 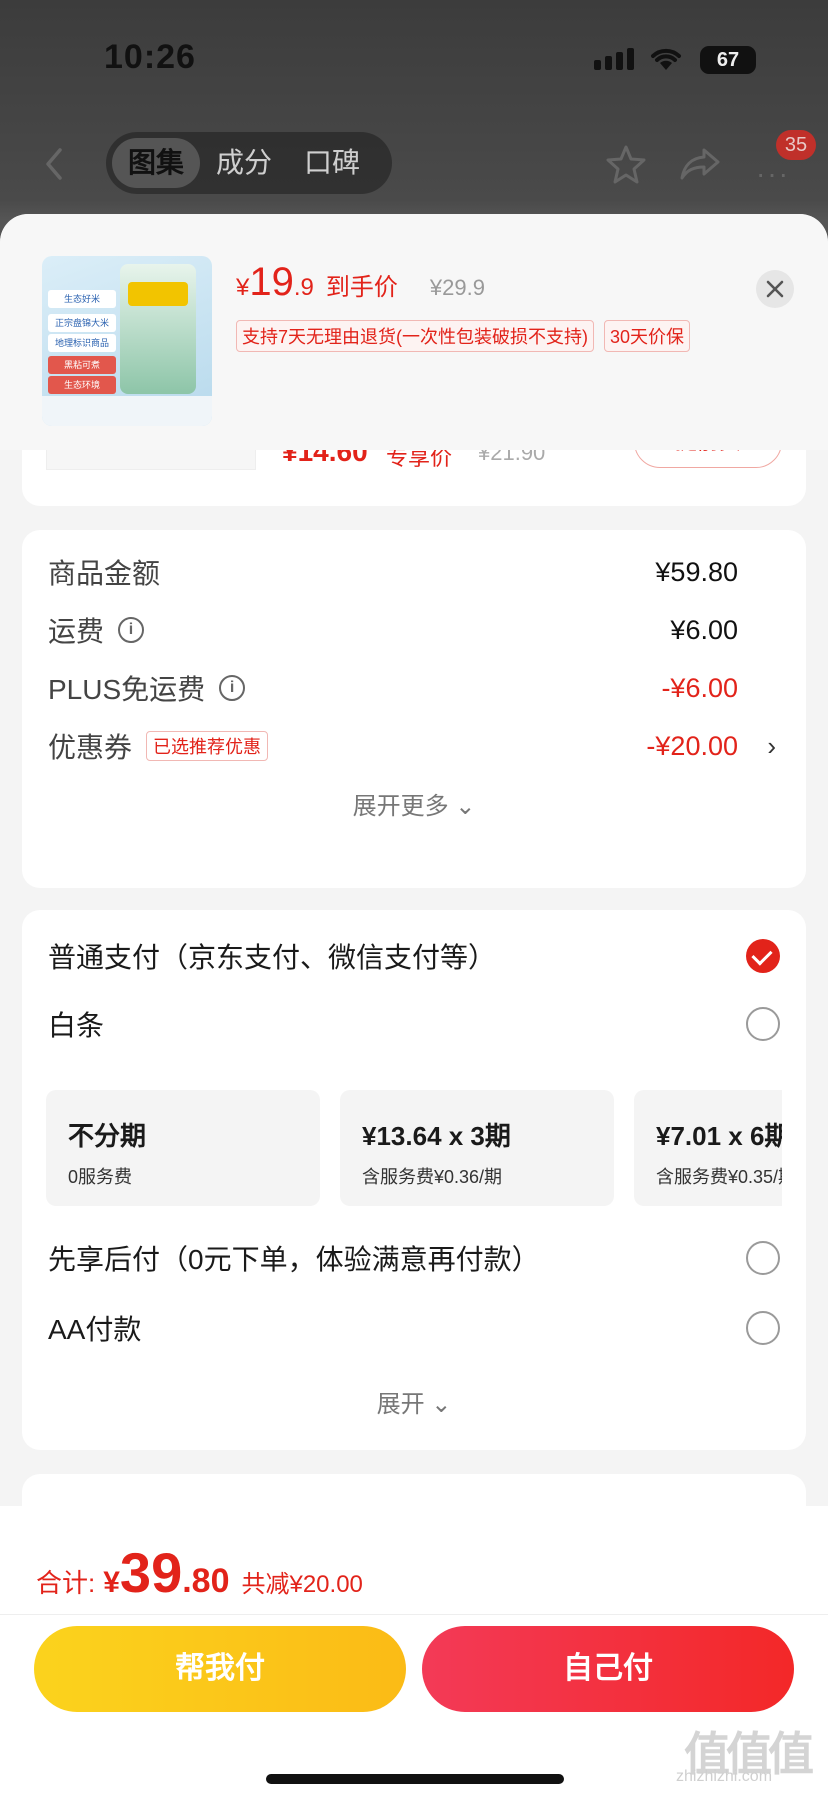 I want to click on thumb-tag: 生态好米, so click(x=82, y=299).